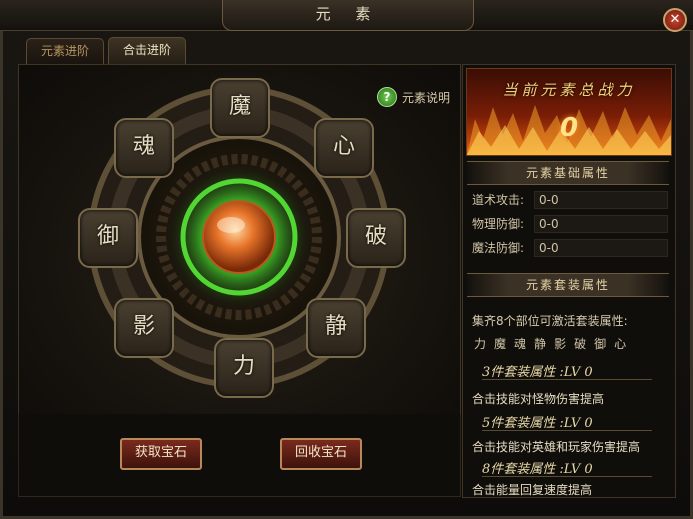 The width and height of the screenshot is (693, 519). Describe the element at coordinates (600, 344) in the screenshot. I see `set-element: 御` at that location.